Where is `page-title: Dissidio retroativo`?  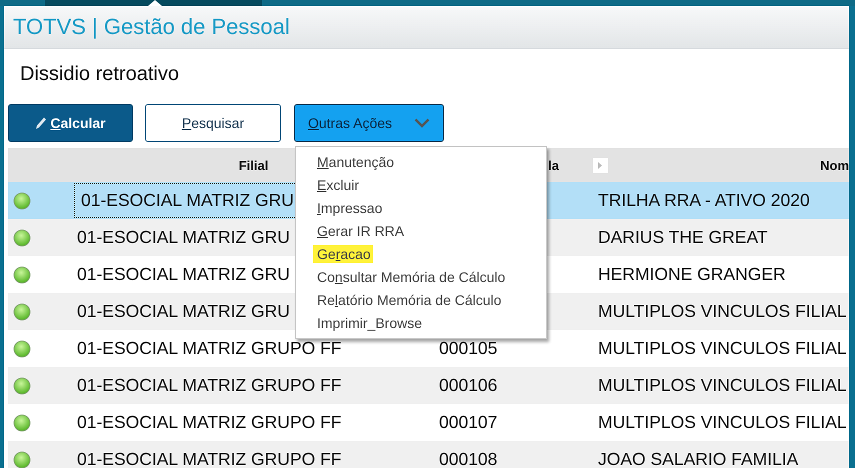
page-title: Dissidio retroativo is located at coordinates (99, 74).